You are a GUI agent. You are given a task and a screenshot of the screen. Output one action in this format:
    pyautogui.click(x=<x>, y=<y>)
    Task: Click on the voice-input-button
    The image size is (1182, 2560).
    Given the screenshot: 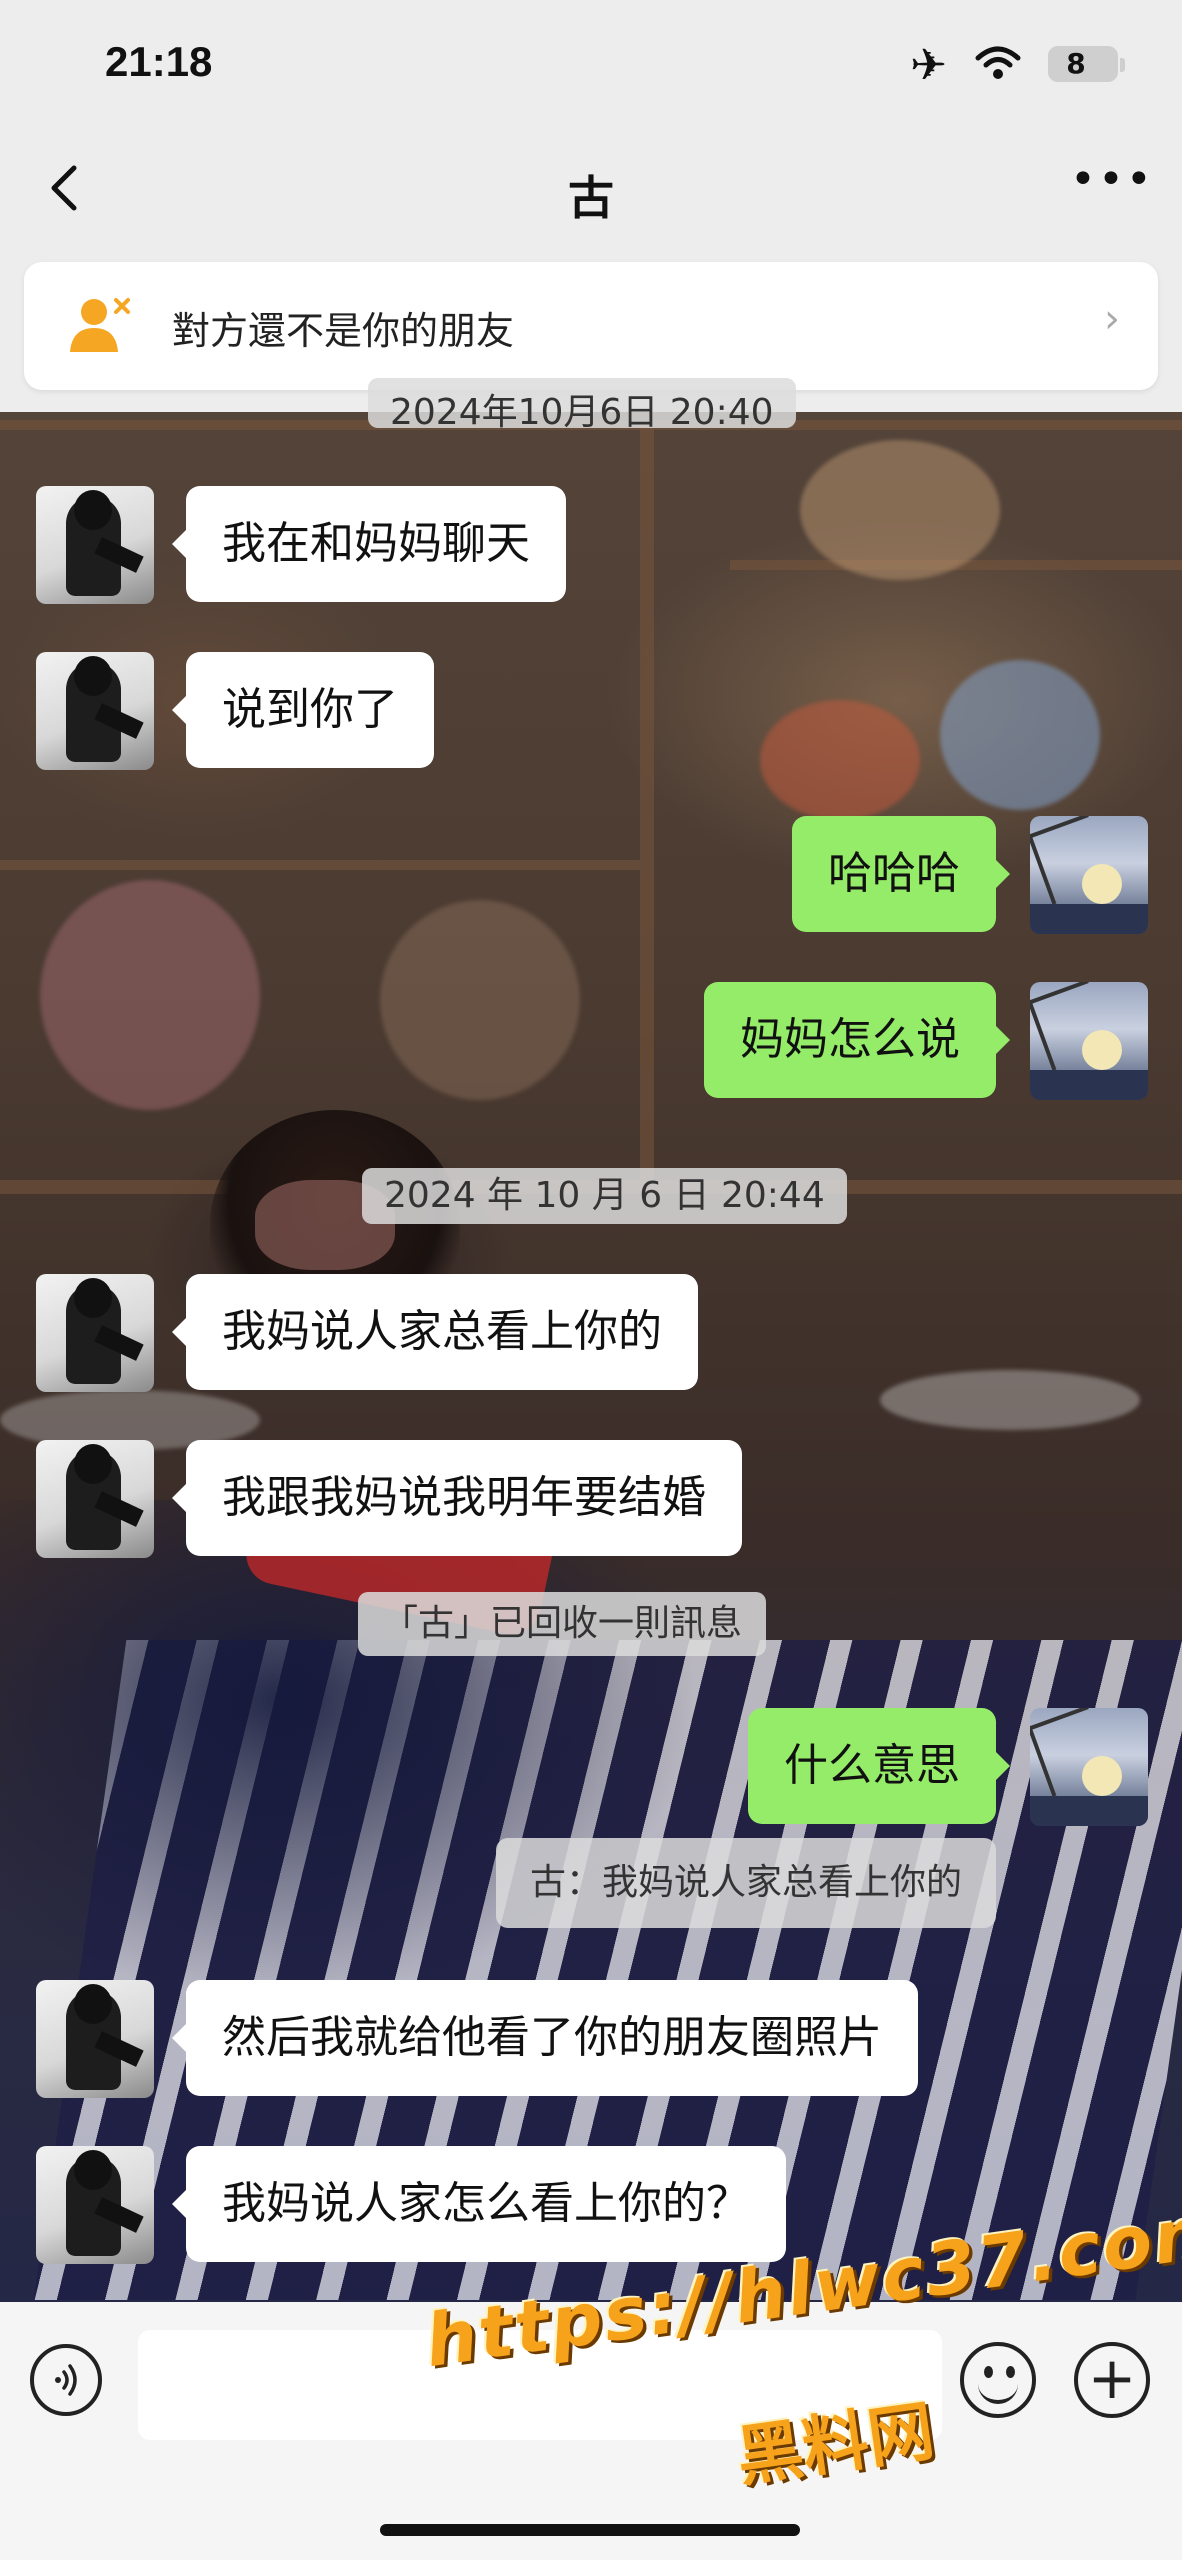 What is the action you would take?
    pyautogui.click(x=66, y=2380)
    